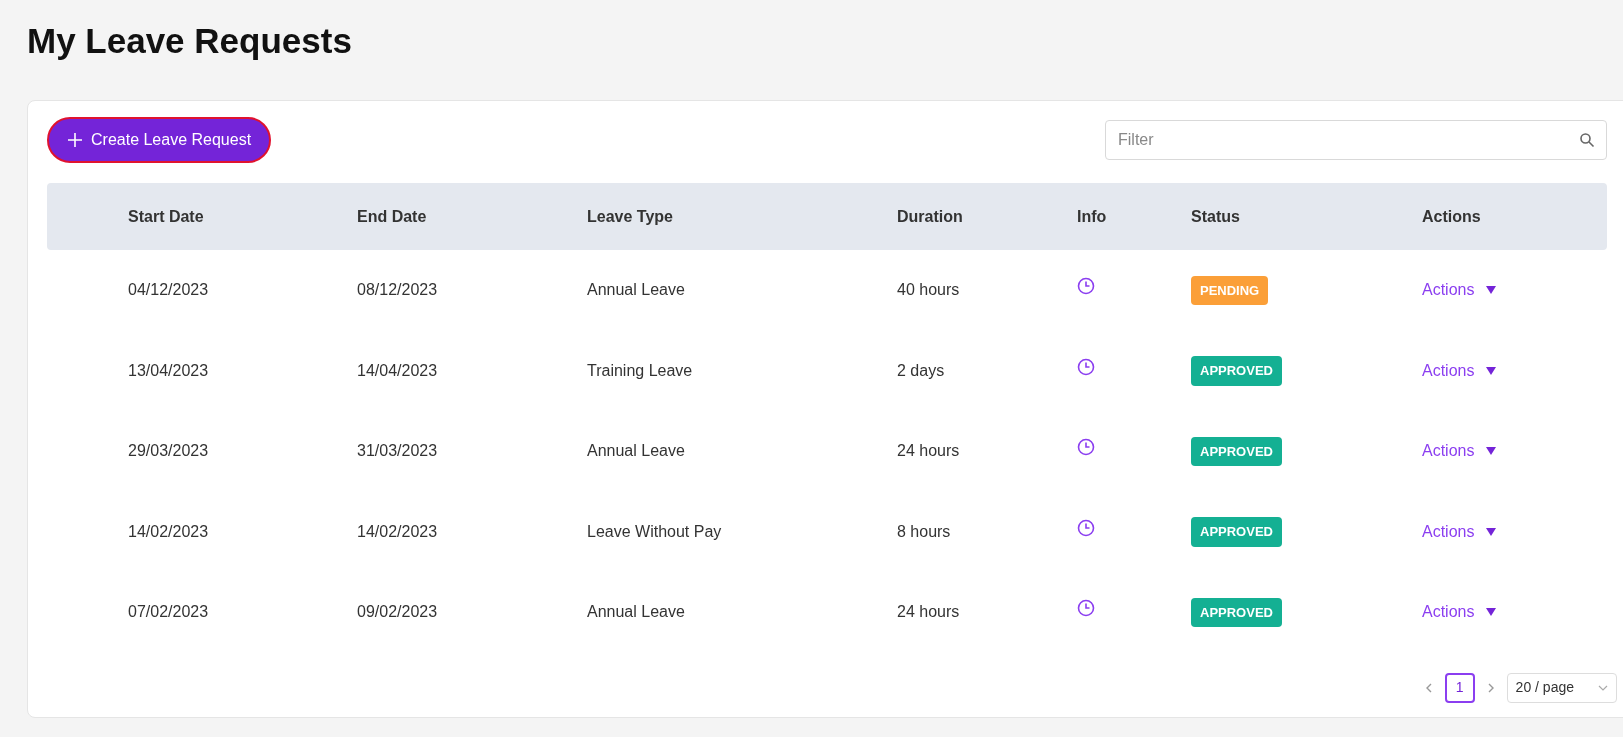  Describe the element at coordinates (397, 612) in the screenshot. I see `table-cell-text: 09/02/2023` at that location.